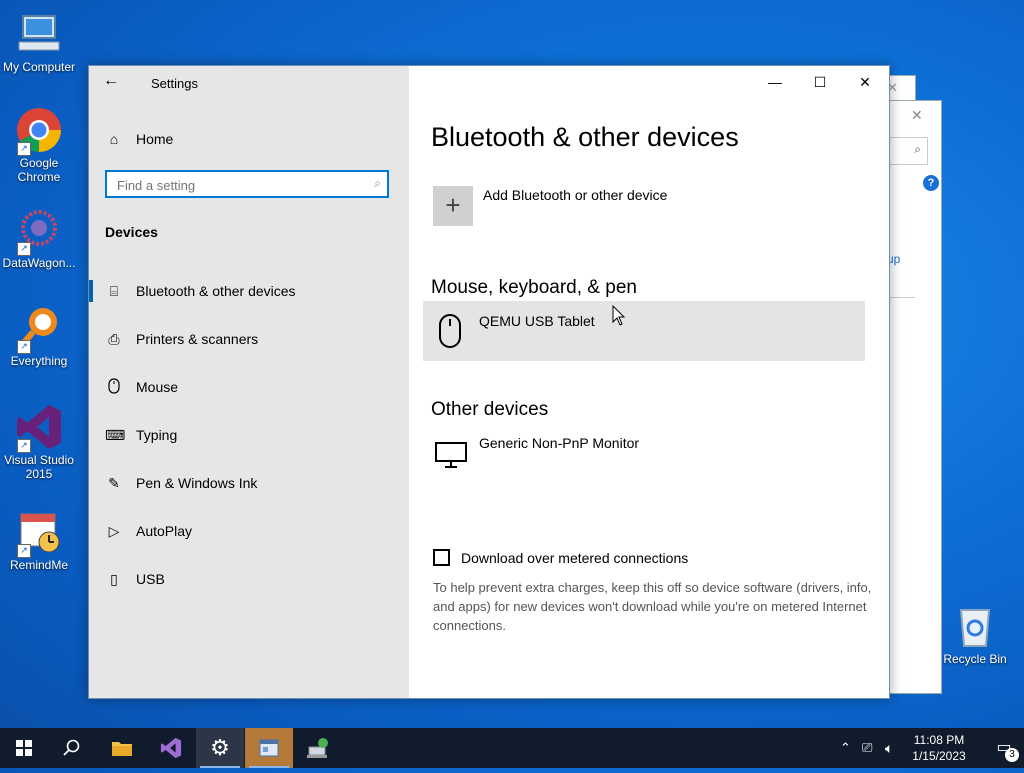 The height and width of the screenshot is (773, 1024). Describe the element at coordinates (39, 231) in the screenshot. I see `datawagon-icon: ↗` at that location.